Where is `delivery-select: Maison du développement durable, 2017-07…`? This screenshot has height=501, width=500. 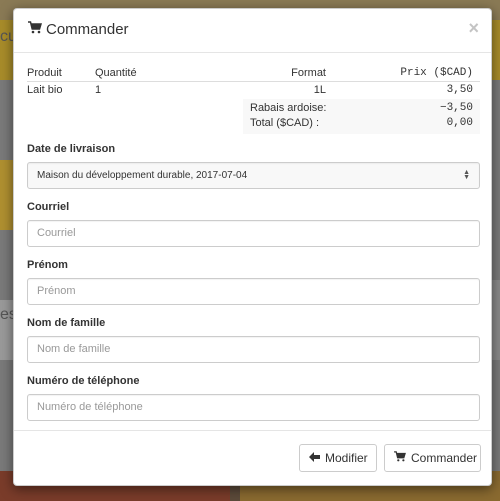
delivery-select: Maison du développement durable, 2017-07… is located at coordinates (253, 175).